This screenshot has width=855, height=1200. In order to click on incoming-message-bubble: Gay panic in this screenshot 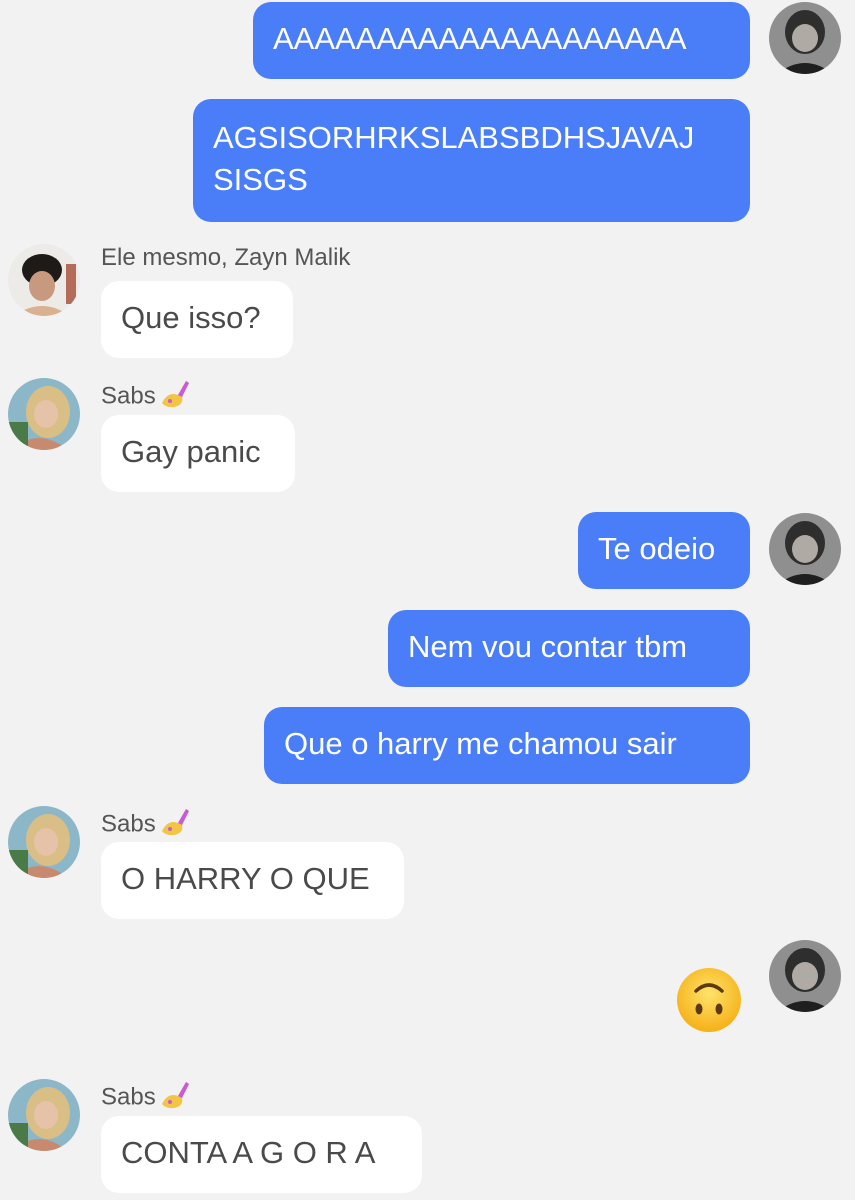, I will do `click(198, 453)`.